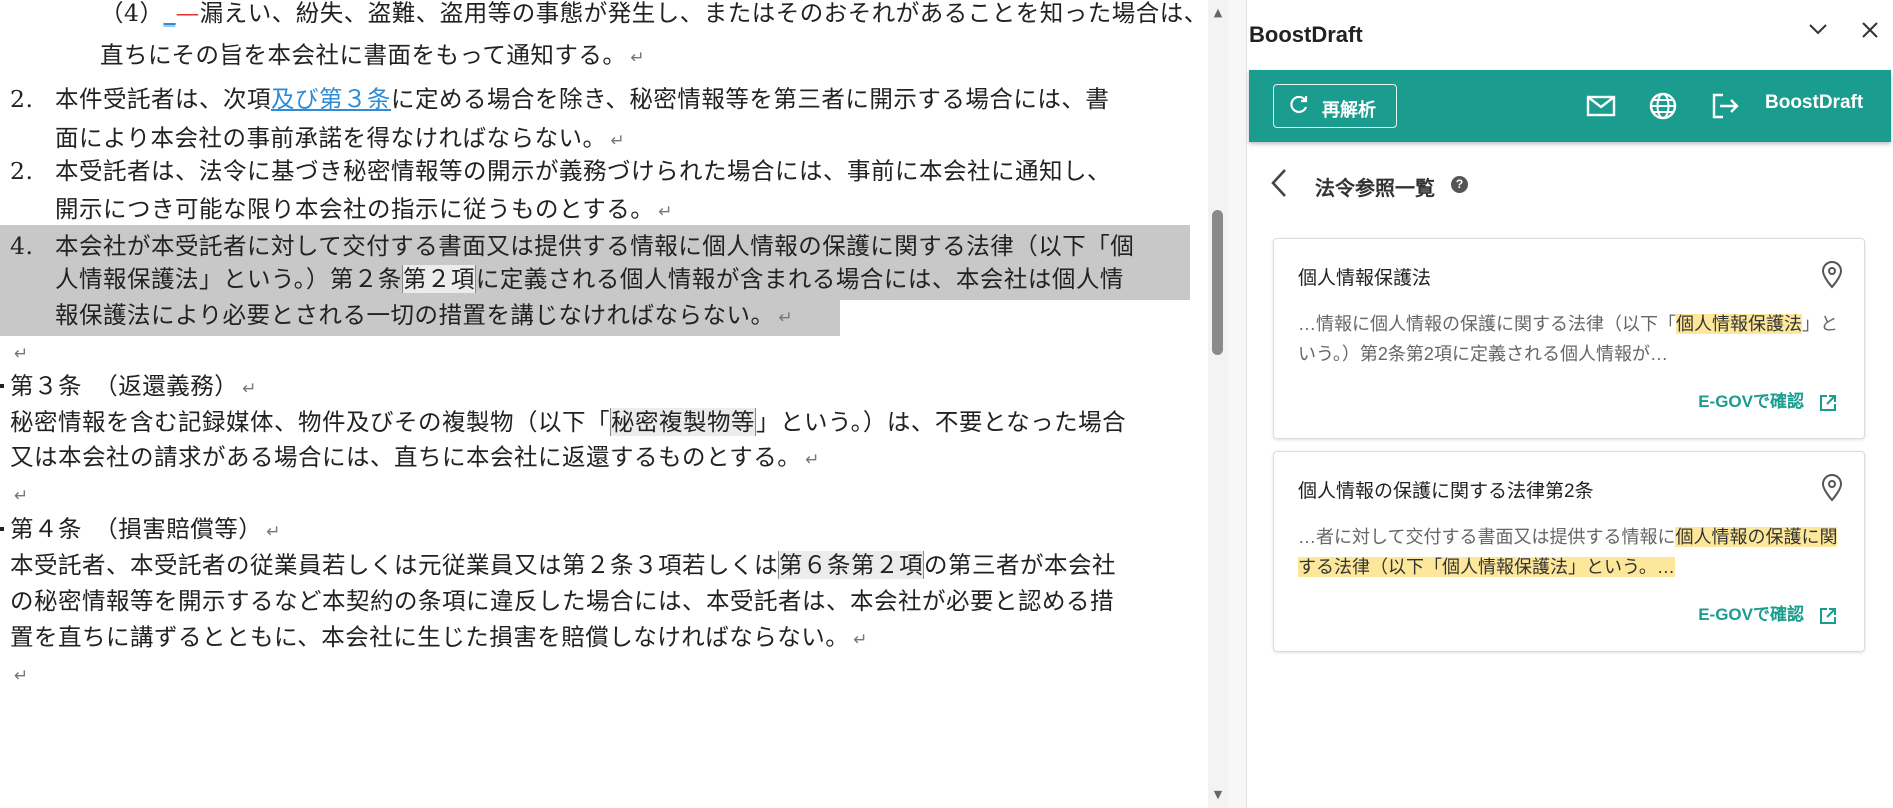 The height and width of the screenshot is (808, 1893). I want to click on text-run: に定義される個人情報が含まれる場合には、本会社は個人情, so click(799, 279).